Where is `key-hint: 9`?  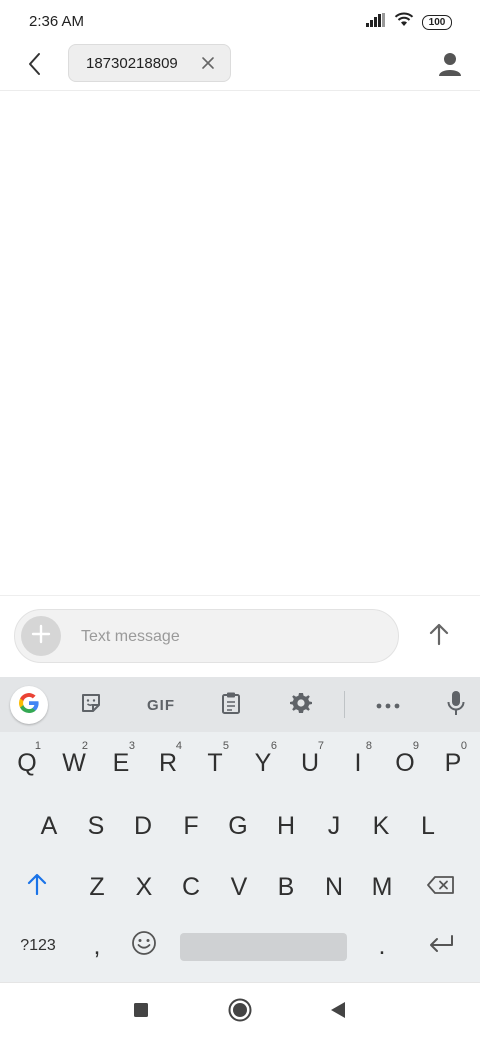
key-hint: 9 is located at coordinates (415, 746).